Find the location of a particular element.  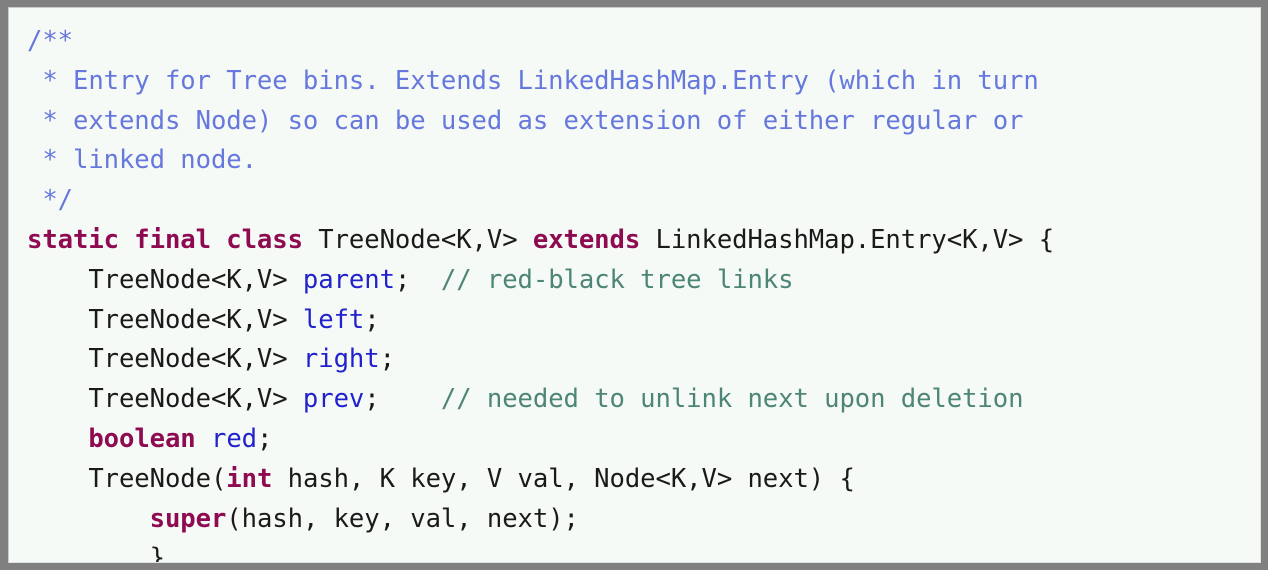

code-line: * linked node. is located at coordinates (634, 161).